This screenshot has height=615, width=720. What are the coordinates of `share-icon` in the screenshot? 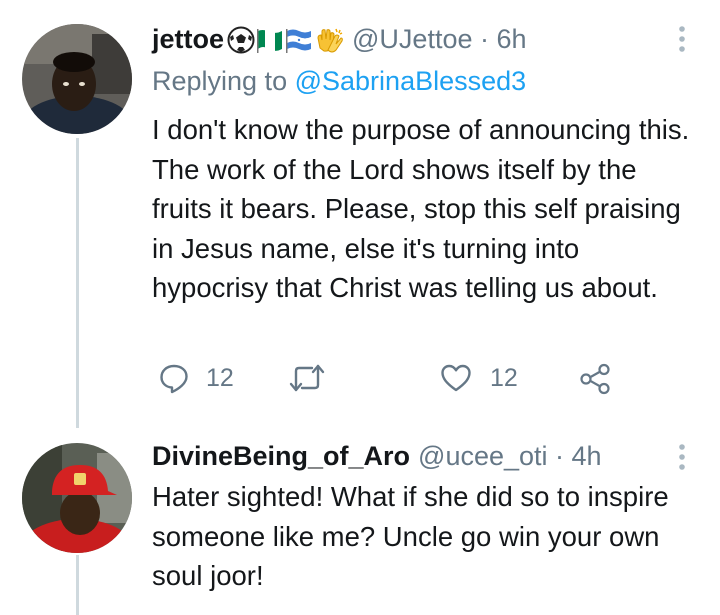 It's located at (595, 379).